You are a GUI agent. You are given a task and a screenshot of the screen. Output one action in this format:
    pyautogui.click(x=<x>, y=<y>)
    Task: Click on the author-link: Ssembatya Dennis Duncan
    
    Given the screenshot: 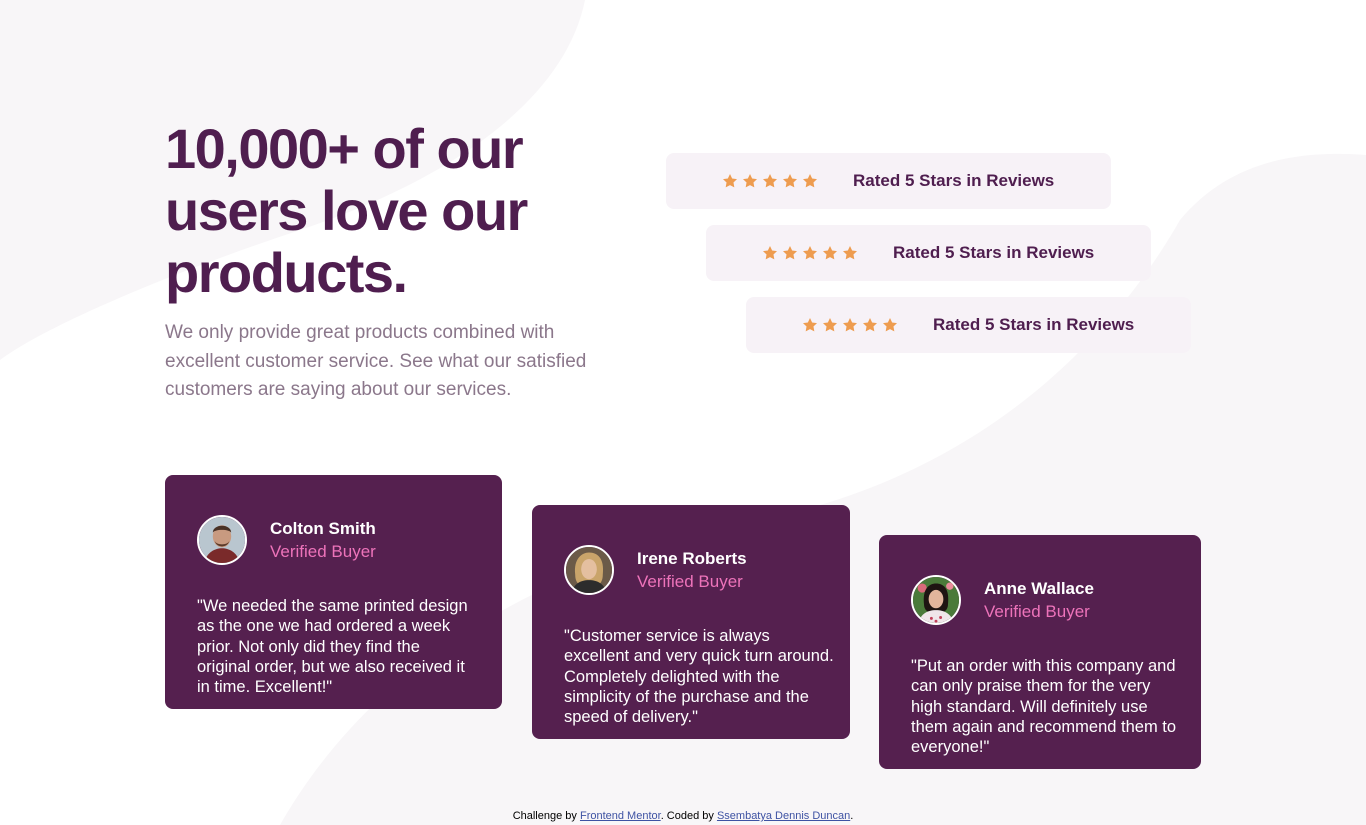 What is the action you would take?
    pyautogui.click(x=783, y=816)
    